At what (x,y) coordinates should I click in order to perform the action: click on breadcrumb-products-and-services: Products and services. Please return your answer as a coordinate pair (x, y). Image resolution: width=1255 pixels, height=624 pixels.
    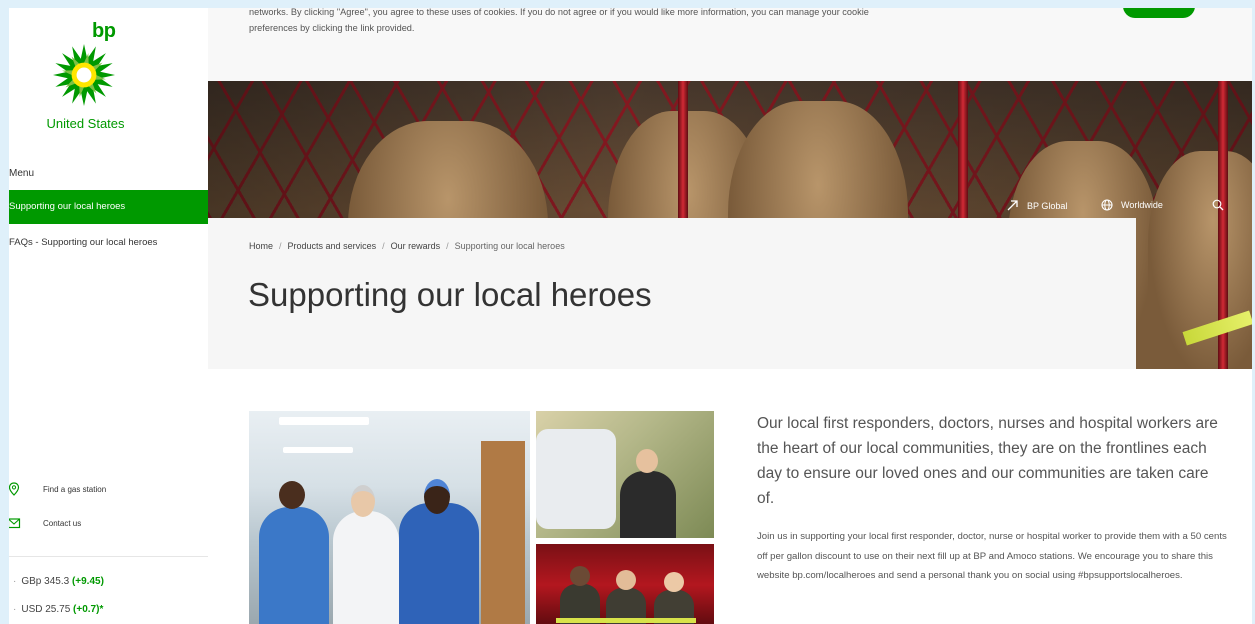
    Looking at the image, I should click on (332, 246).